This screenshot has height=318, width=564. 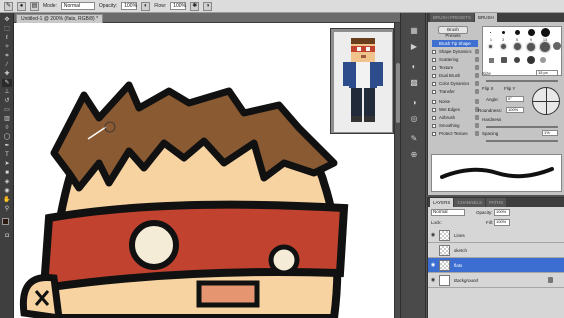 What do you see at coordinates (547, 73) in the screenshot?
I see `size-field: 15 px` at bounding box center [547, 73].